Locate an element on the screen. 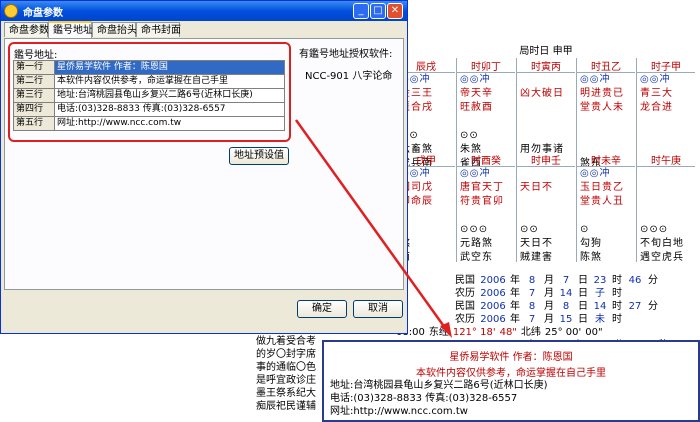 The height and width of the screenshot is (422, 700). coordinate-cell: 东经 is located at coordinates (438, 332).